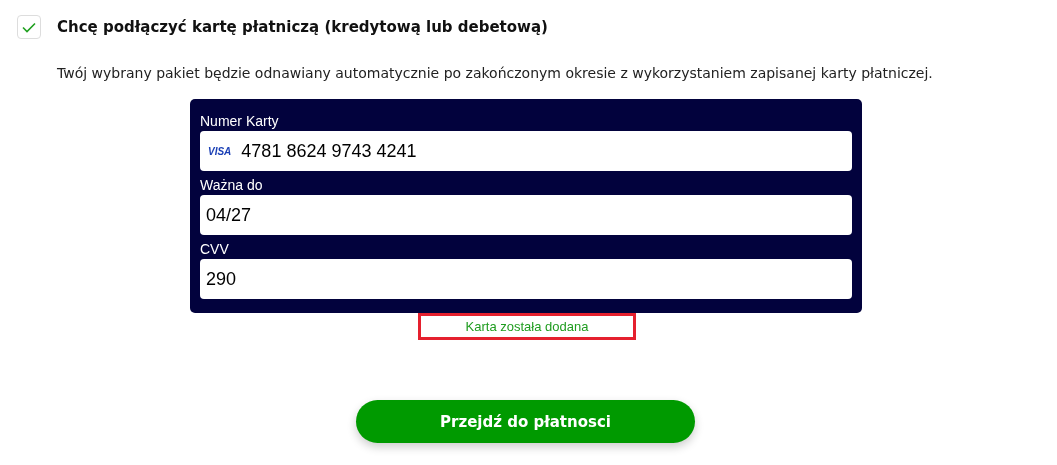 The width and height of the screenshot is (1057, 465). Describe the element at coordinates (220, 151) in the screenshot. I see `card-brand-logo: VISA` at that location.